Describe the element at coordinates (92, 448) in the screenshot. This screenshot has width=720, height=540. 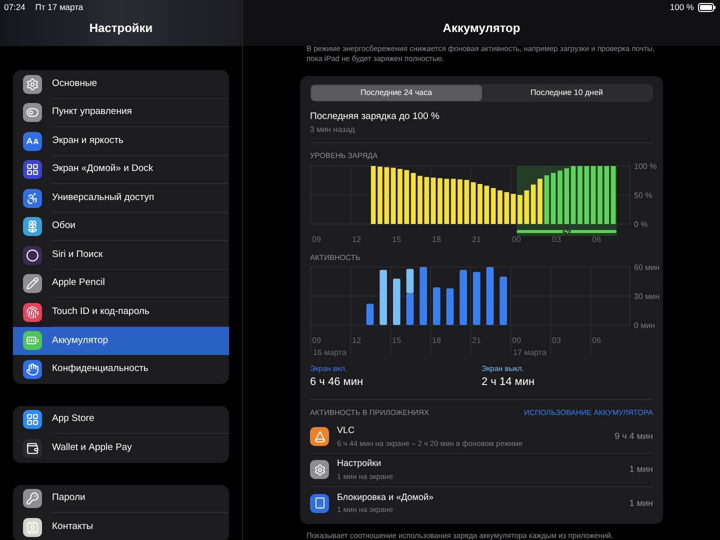
I see `sidebar-item-label: Wallet и Apple Pay` at that location.